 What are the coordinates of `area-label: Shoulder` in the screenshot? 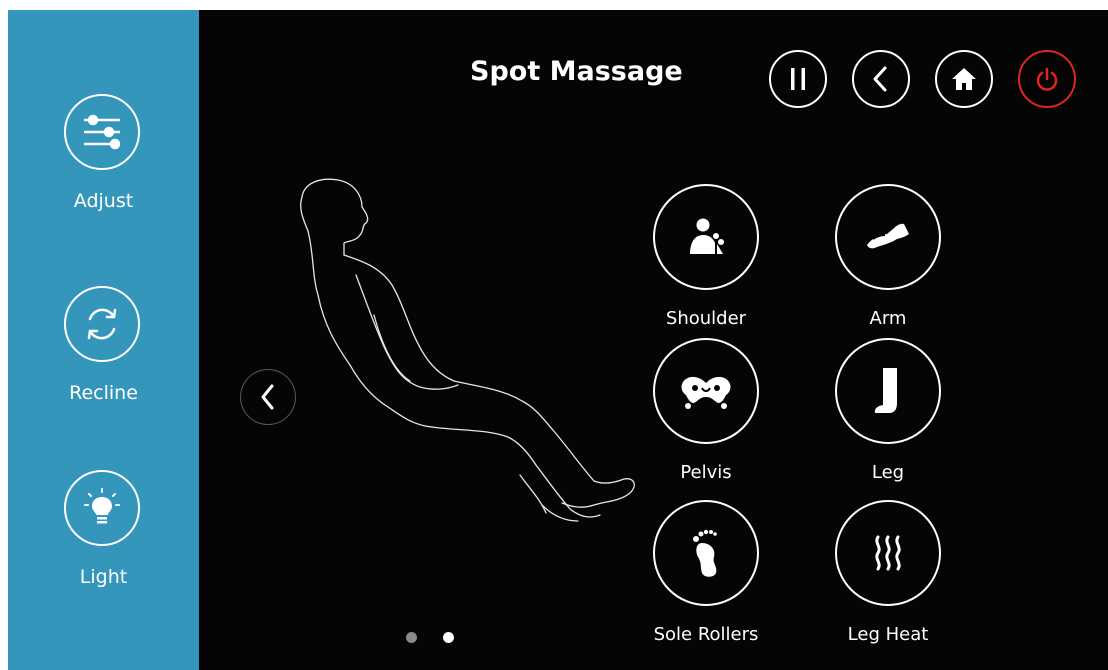 It's located at (706, 318).